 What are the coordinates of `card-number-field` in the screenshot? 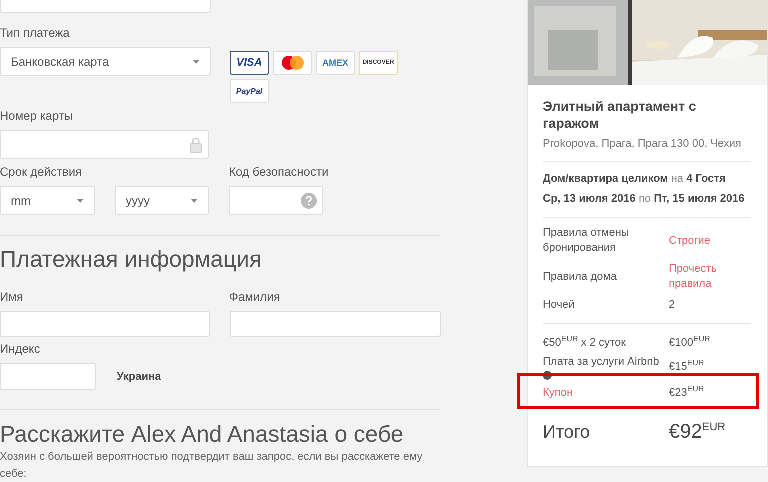 It's located at (104, 144).